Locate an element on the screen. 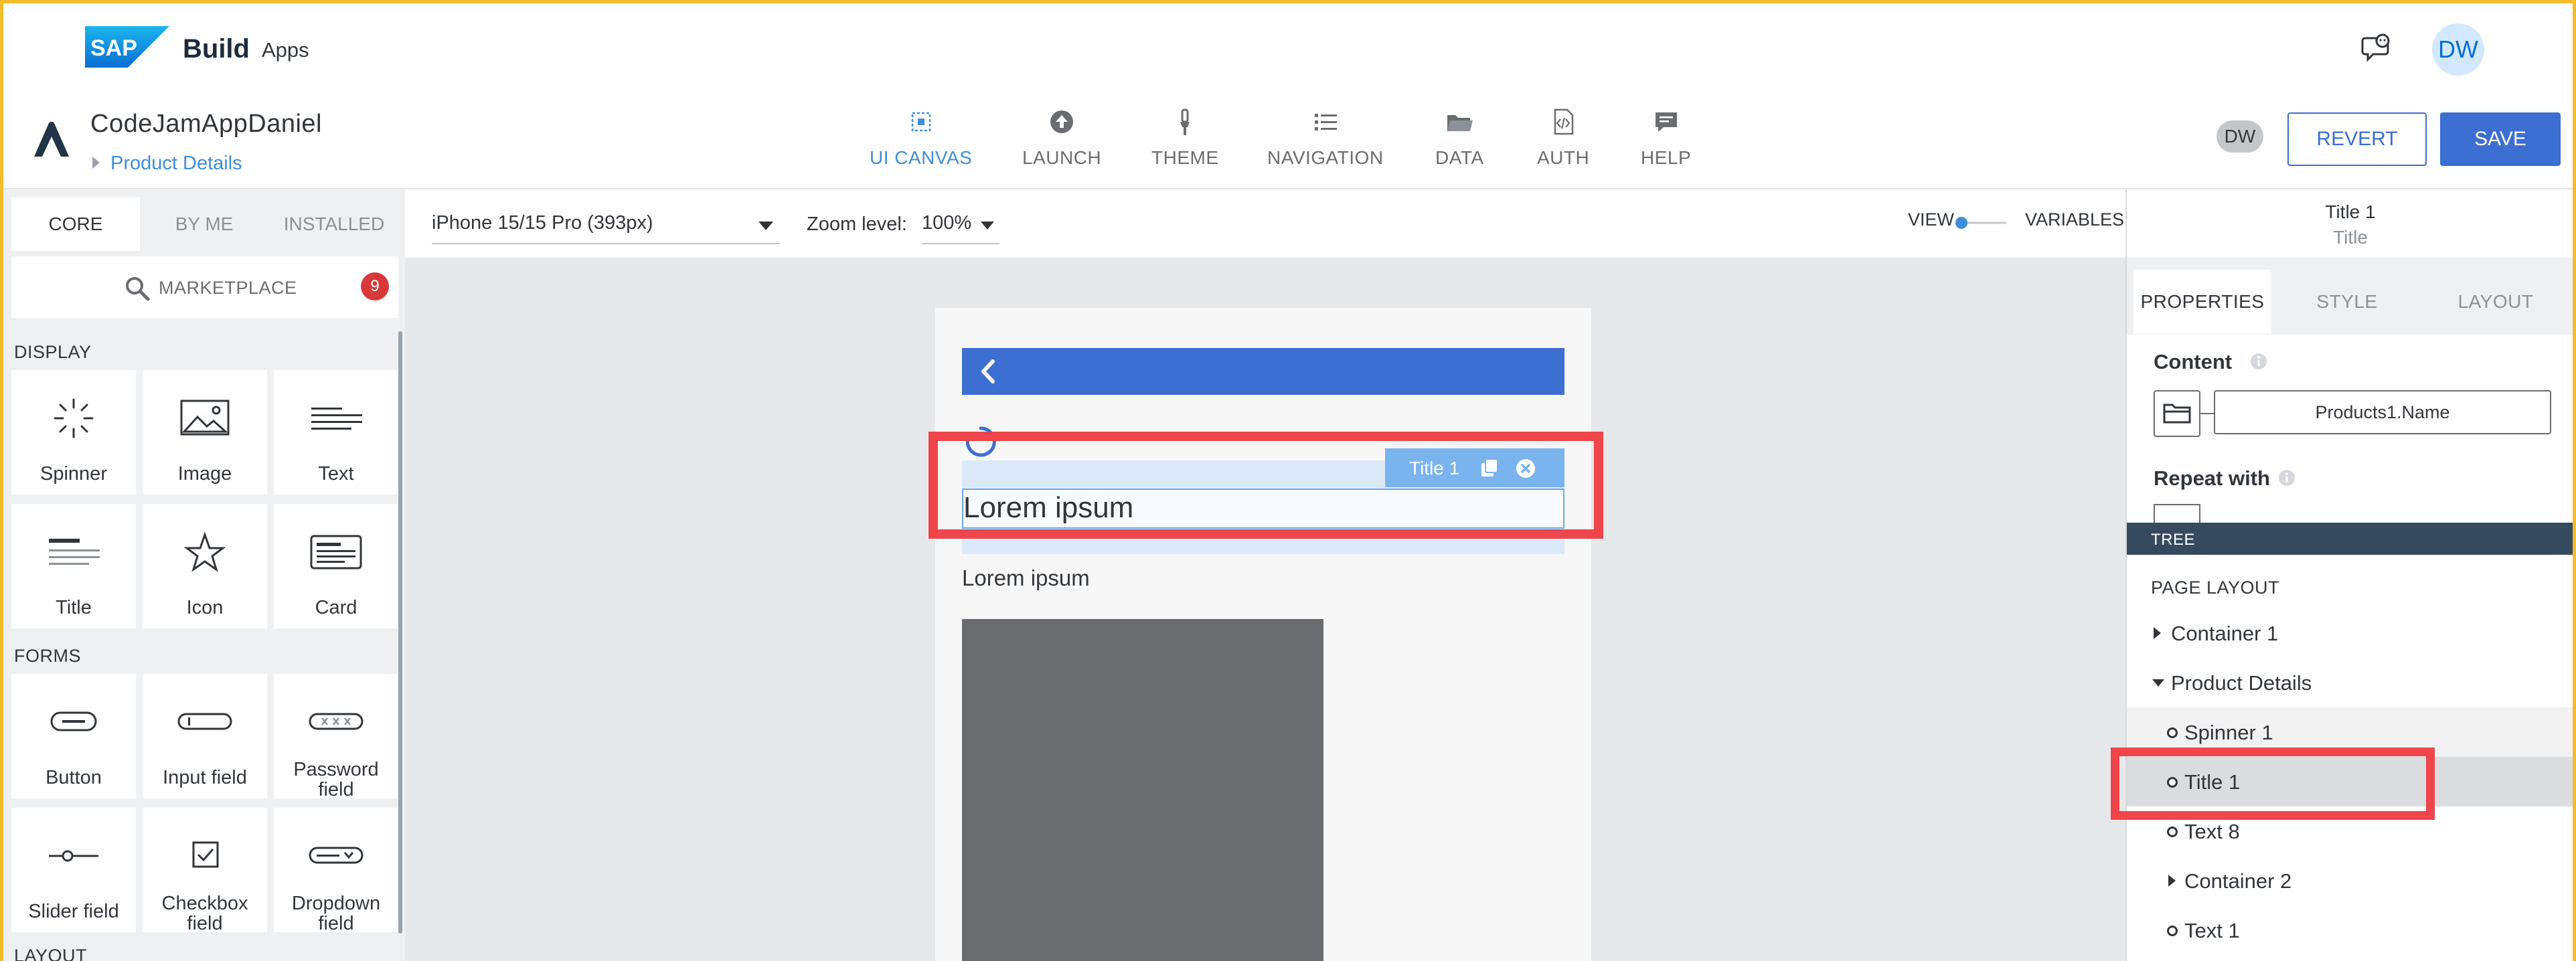 The image size is (2576, 961). tab-help: HELP is located at coordinates (1666, 138).